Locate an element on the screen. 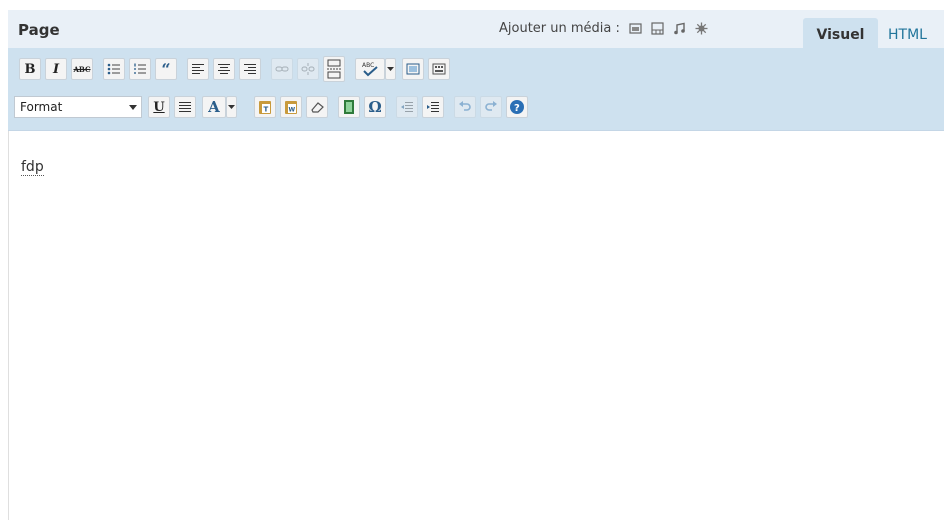 The width and height of the screenshot is (944, 520). other-media-icon is located at coordinates (701, 28).